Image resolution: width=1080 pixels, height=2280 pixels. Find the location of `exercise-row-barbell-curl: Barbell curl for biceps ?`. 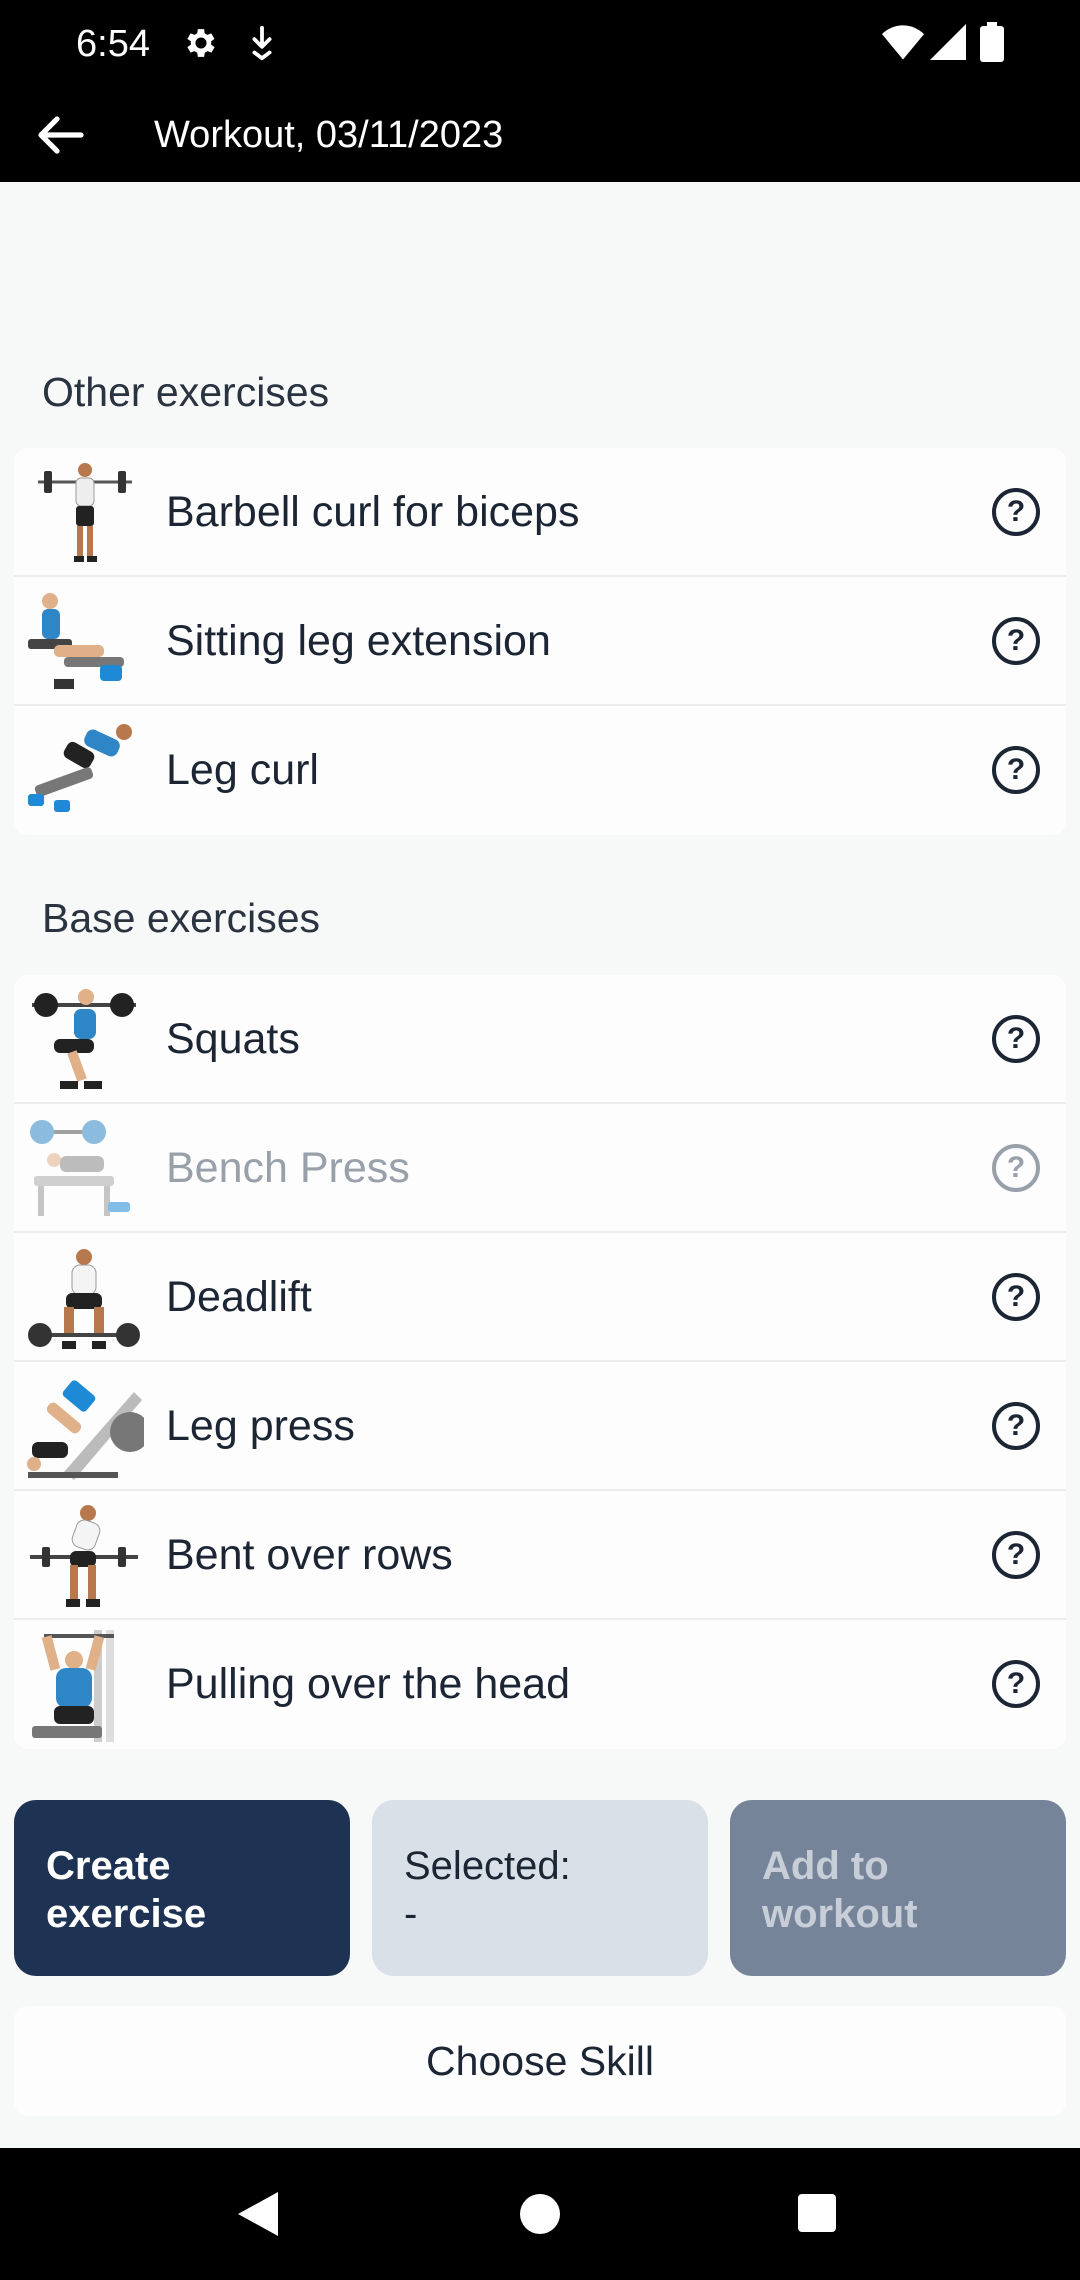

exercise-row-barbell-curl: Barbell curl for biceps ? is located at coordinates (540, 512).